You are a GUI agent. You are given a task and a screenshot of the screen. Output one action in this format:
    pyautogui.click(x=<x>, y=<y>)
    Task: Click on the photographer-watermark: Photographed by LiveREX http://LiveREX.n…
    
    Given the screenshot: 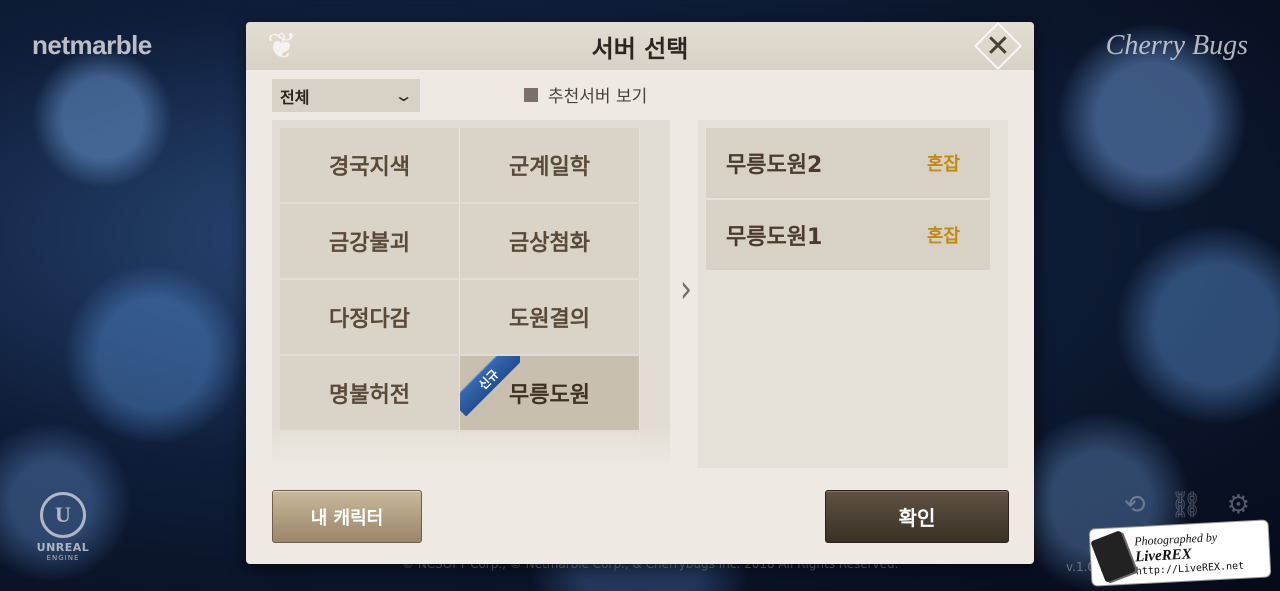 What is the action you would take?
    pyautogui.click(x=1180, y=553)
    